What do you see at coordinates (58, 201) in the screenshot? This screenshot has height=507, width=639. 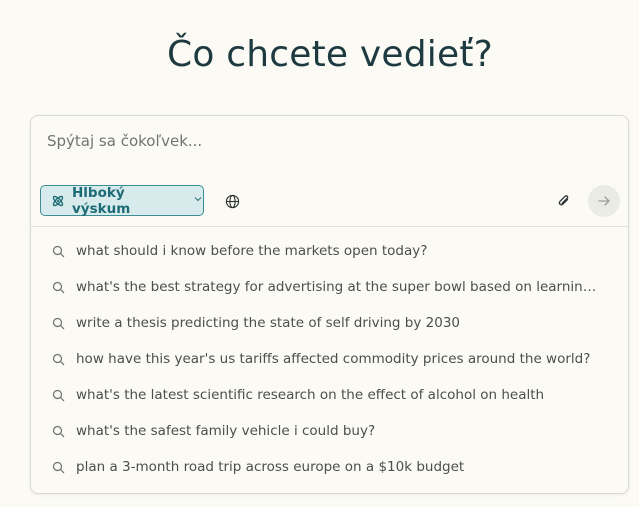 I see `atom-icon` at bounding box center [58, 201].